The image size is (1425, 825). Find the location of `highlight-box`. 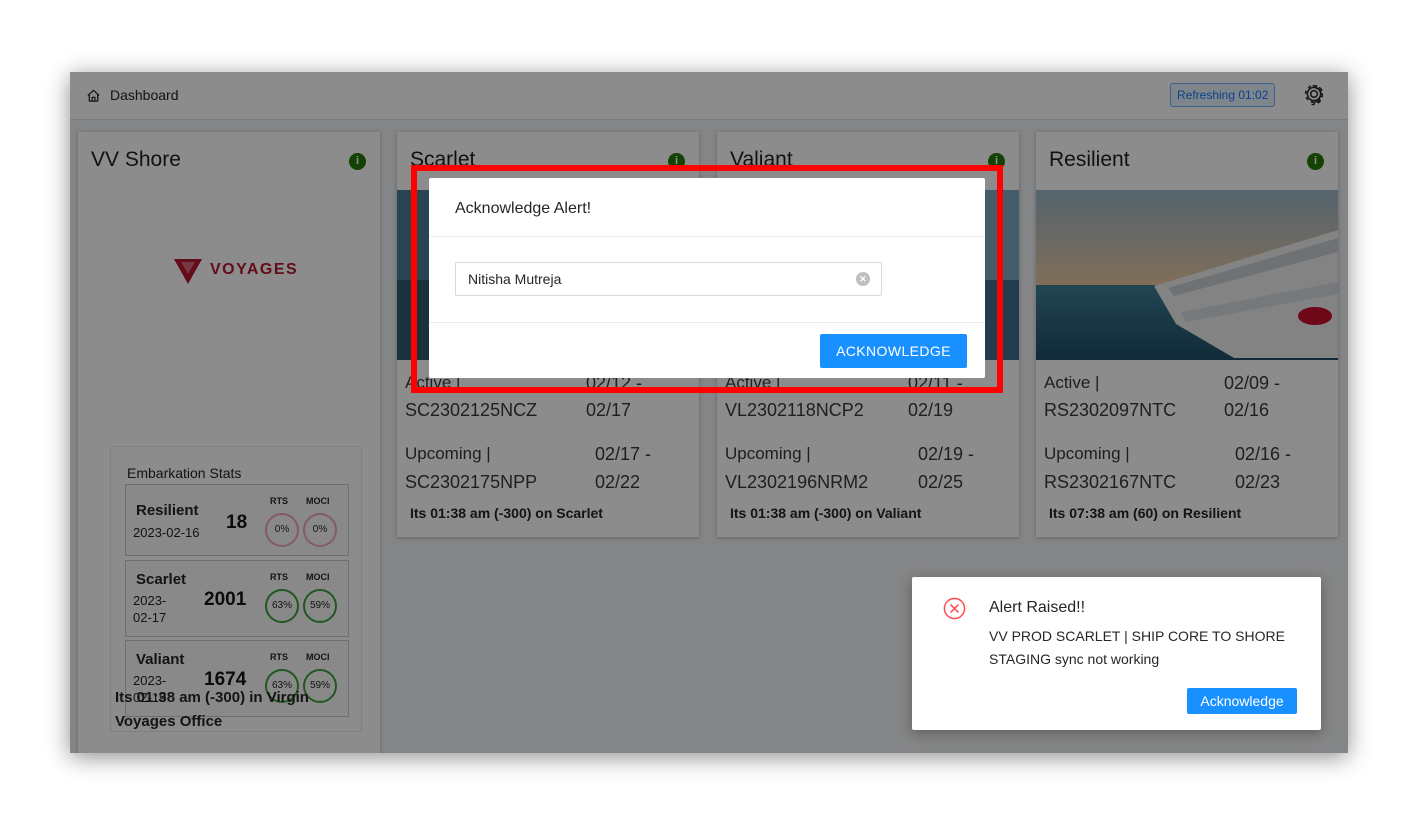

highlight-box is located at coordinates (707, 279).